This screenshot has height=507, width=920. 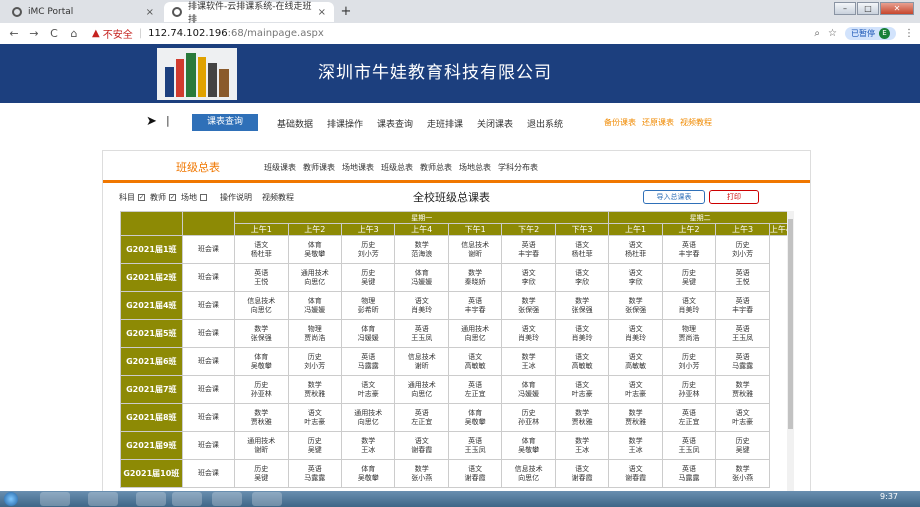 What do you see at coordinates (249, 13) in the screenshot?
I see `tab-scheduling: 排课软件-云排课系统-在线走班排 ×` at bounding box center [249, 13].